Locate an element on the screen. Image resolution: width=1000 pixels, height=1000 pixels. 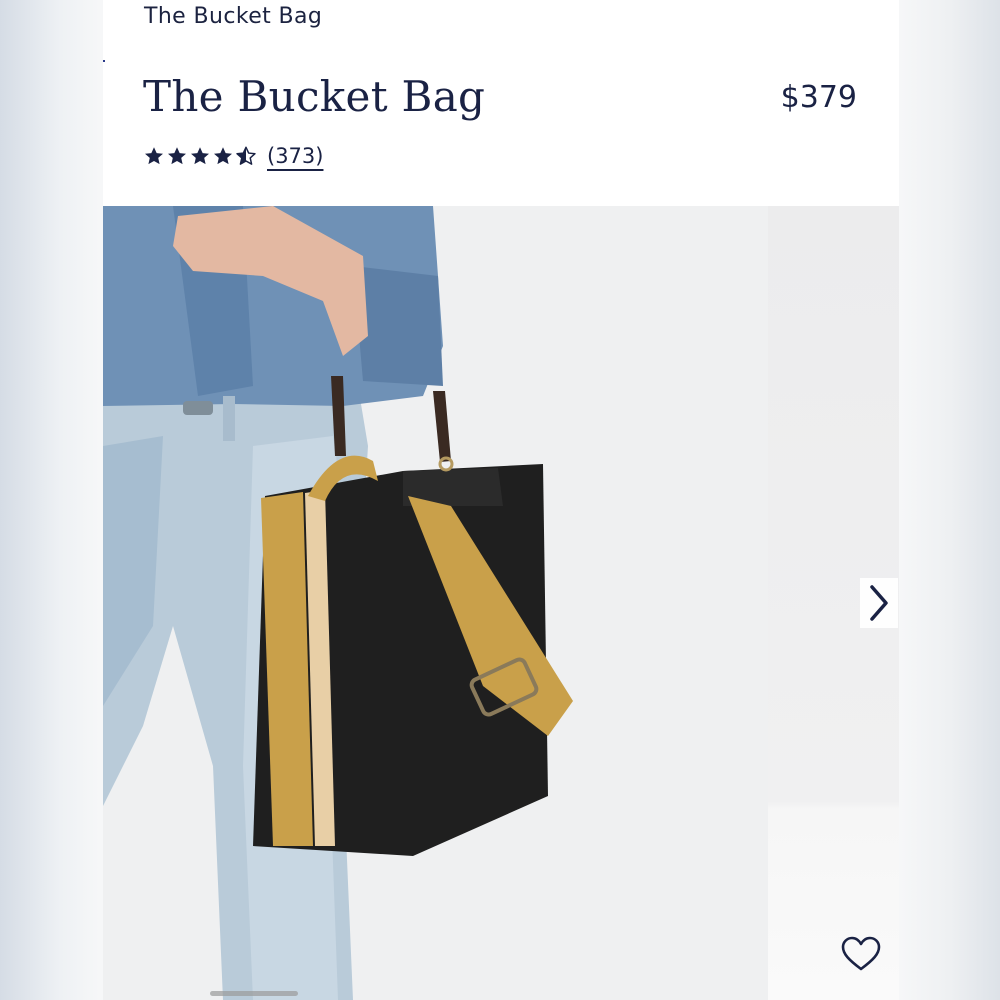
favorite-button is located at coordinates (861, 954).